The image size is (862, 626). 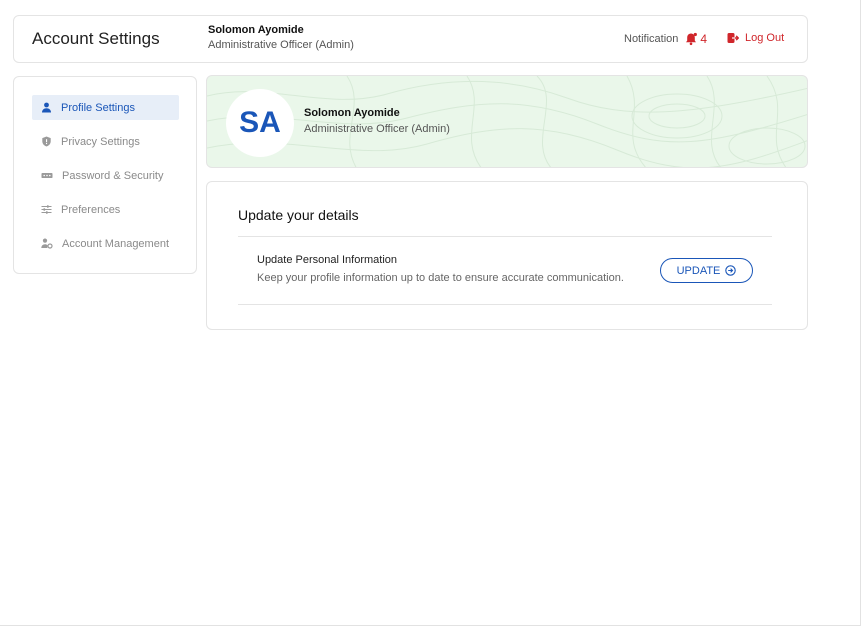 I want to click on password-icon, so click(x=47, y=175).